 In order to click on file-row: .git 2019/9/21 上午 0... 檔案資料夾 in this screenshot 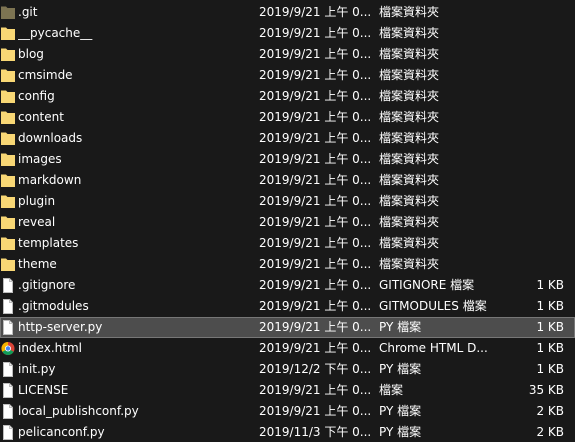, I will do `click(287, 12)`.